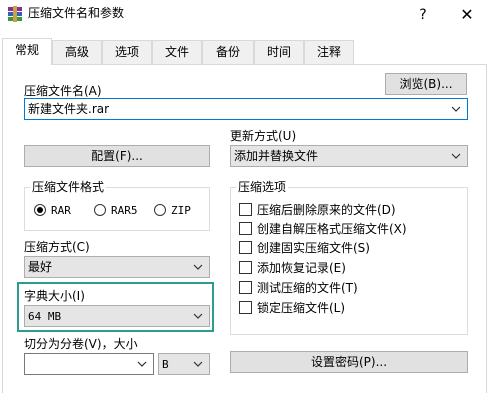  I want to click on radio-zip, so click(160, 210).